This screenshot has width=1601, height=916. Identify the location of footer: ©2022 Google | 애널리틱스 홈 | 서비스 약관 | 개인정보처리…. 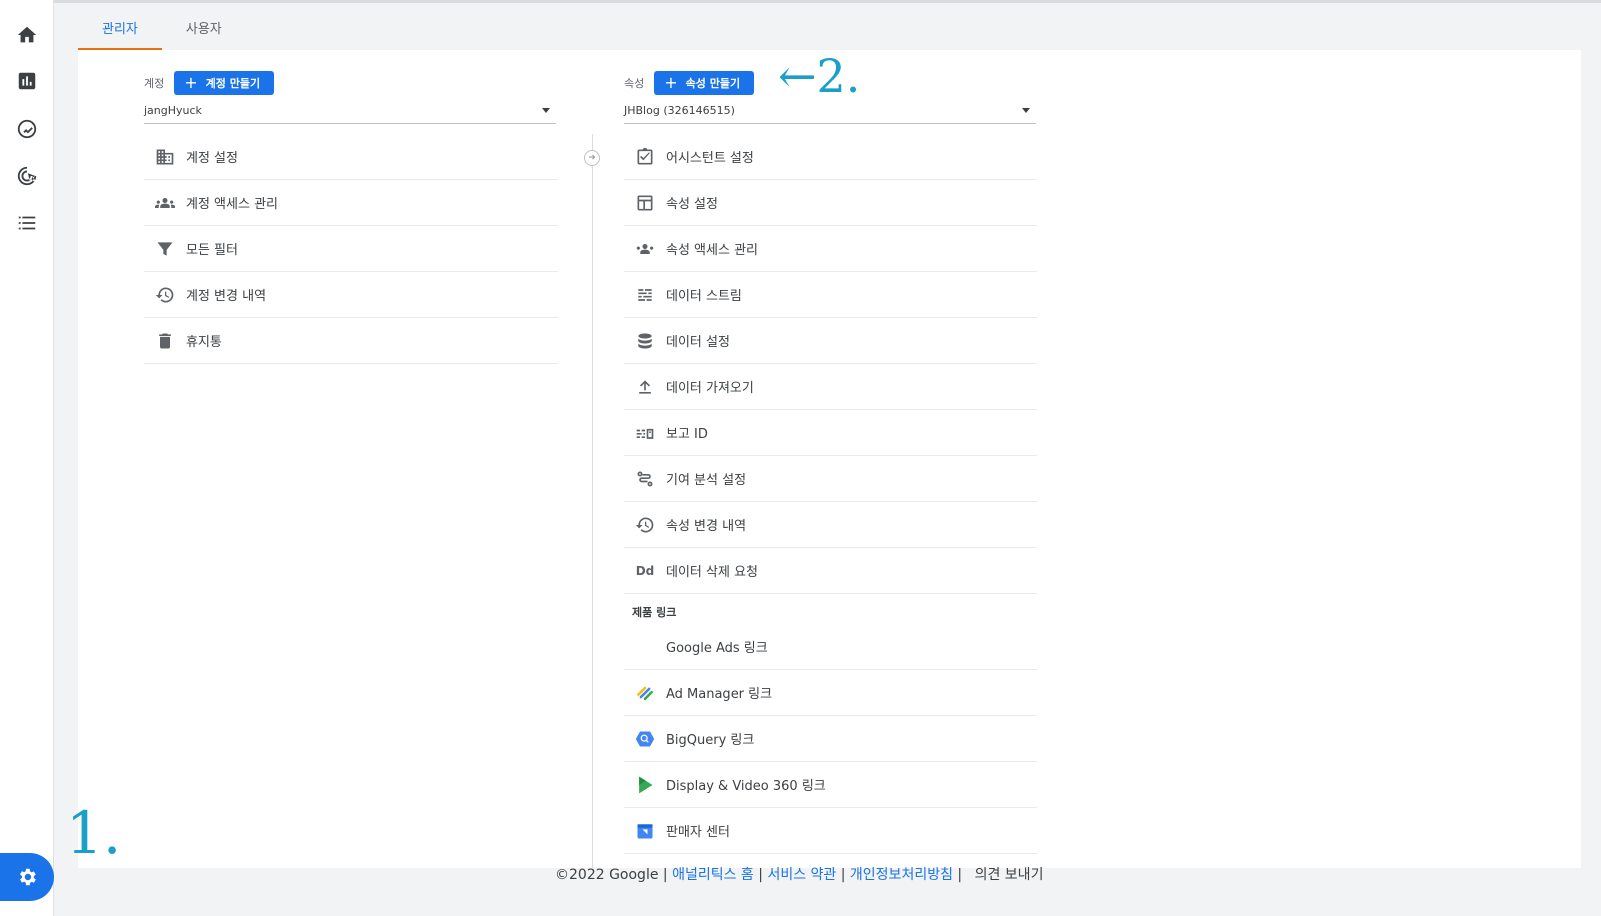
(799, 875).